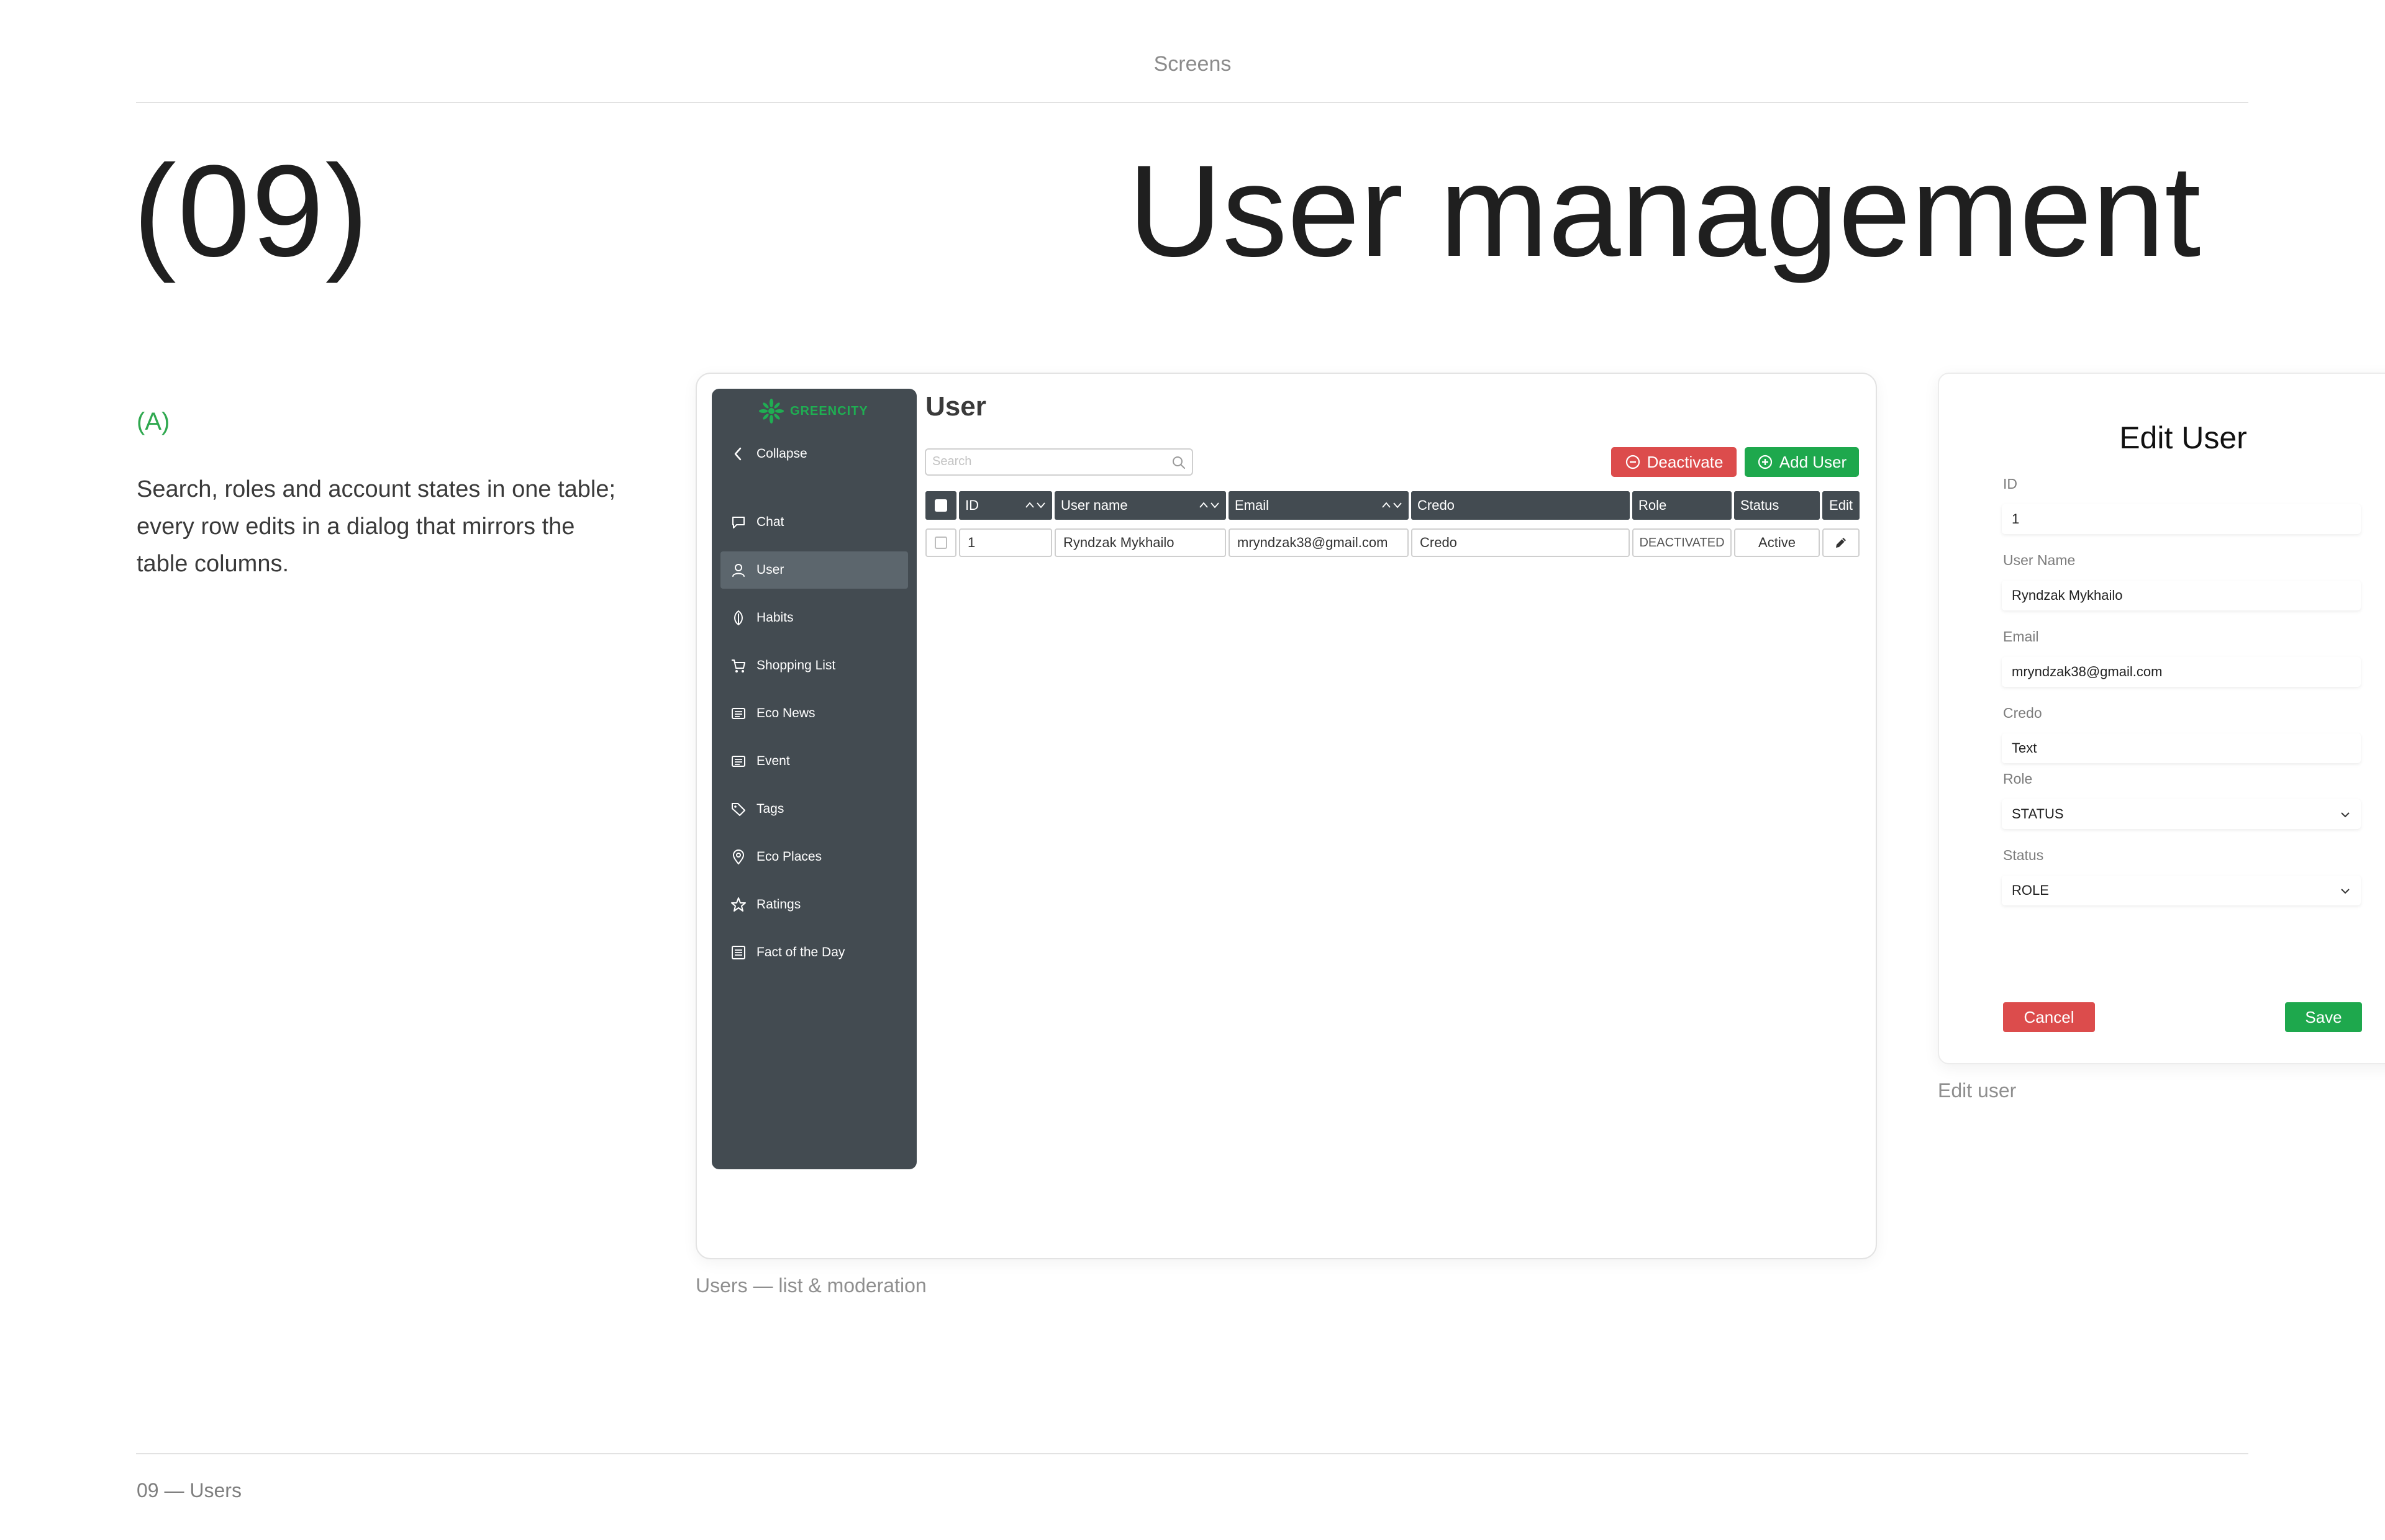 This screenshot has height=1540, width=2385. I want to click on sidebar-item-label: Shopping List, so click(796, 665).